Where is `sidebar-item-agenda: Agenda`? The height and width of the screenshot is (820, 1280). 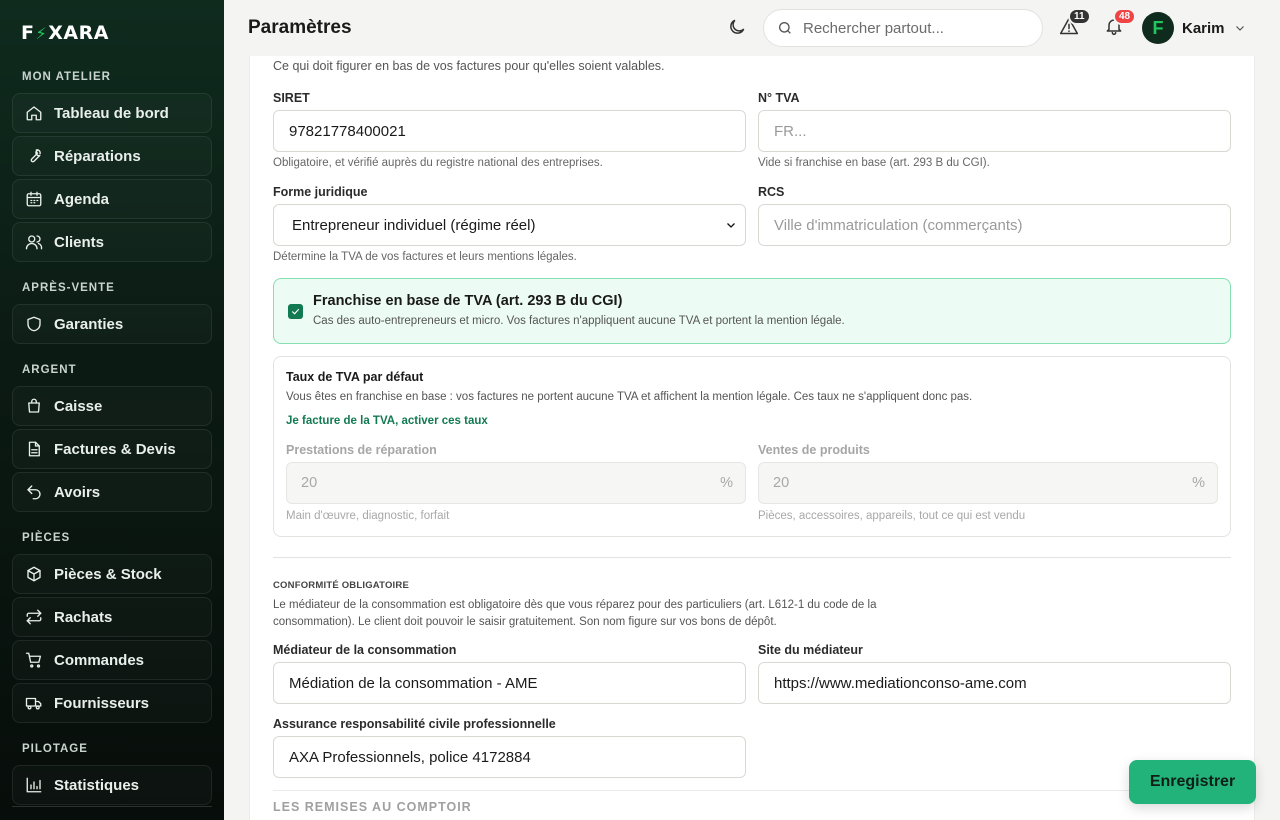
sidebar-item-agenda: Agenda is located at coordinates (112, 199).